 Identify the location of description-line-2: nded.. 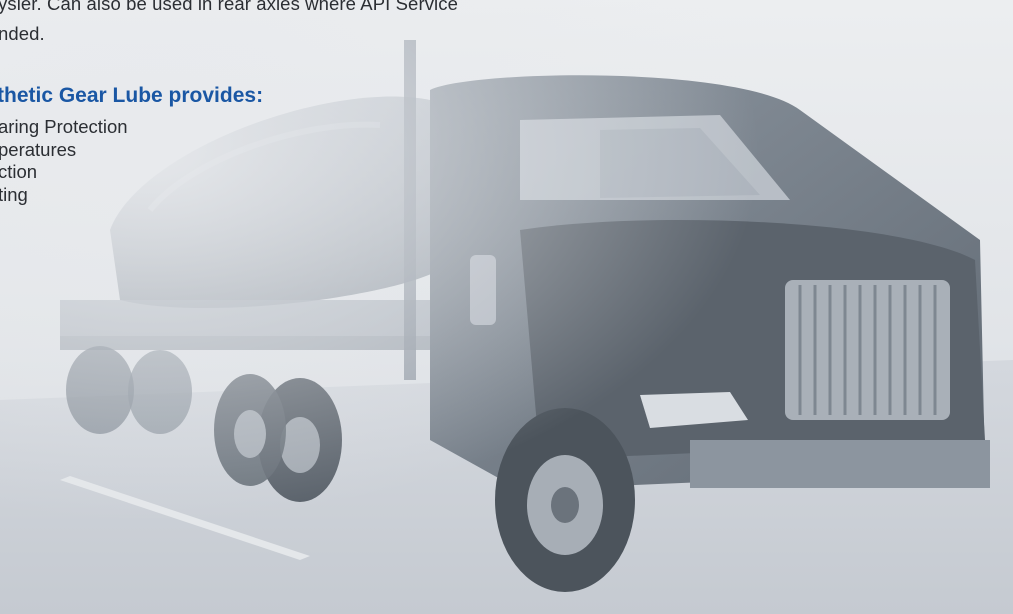
(22, 33).